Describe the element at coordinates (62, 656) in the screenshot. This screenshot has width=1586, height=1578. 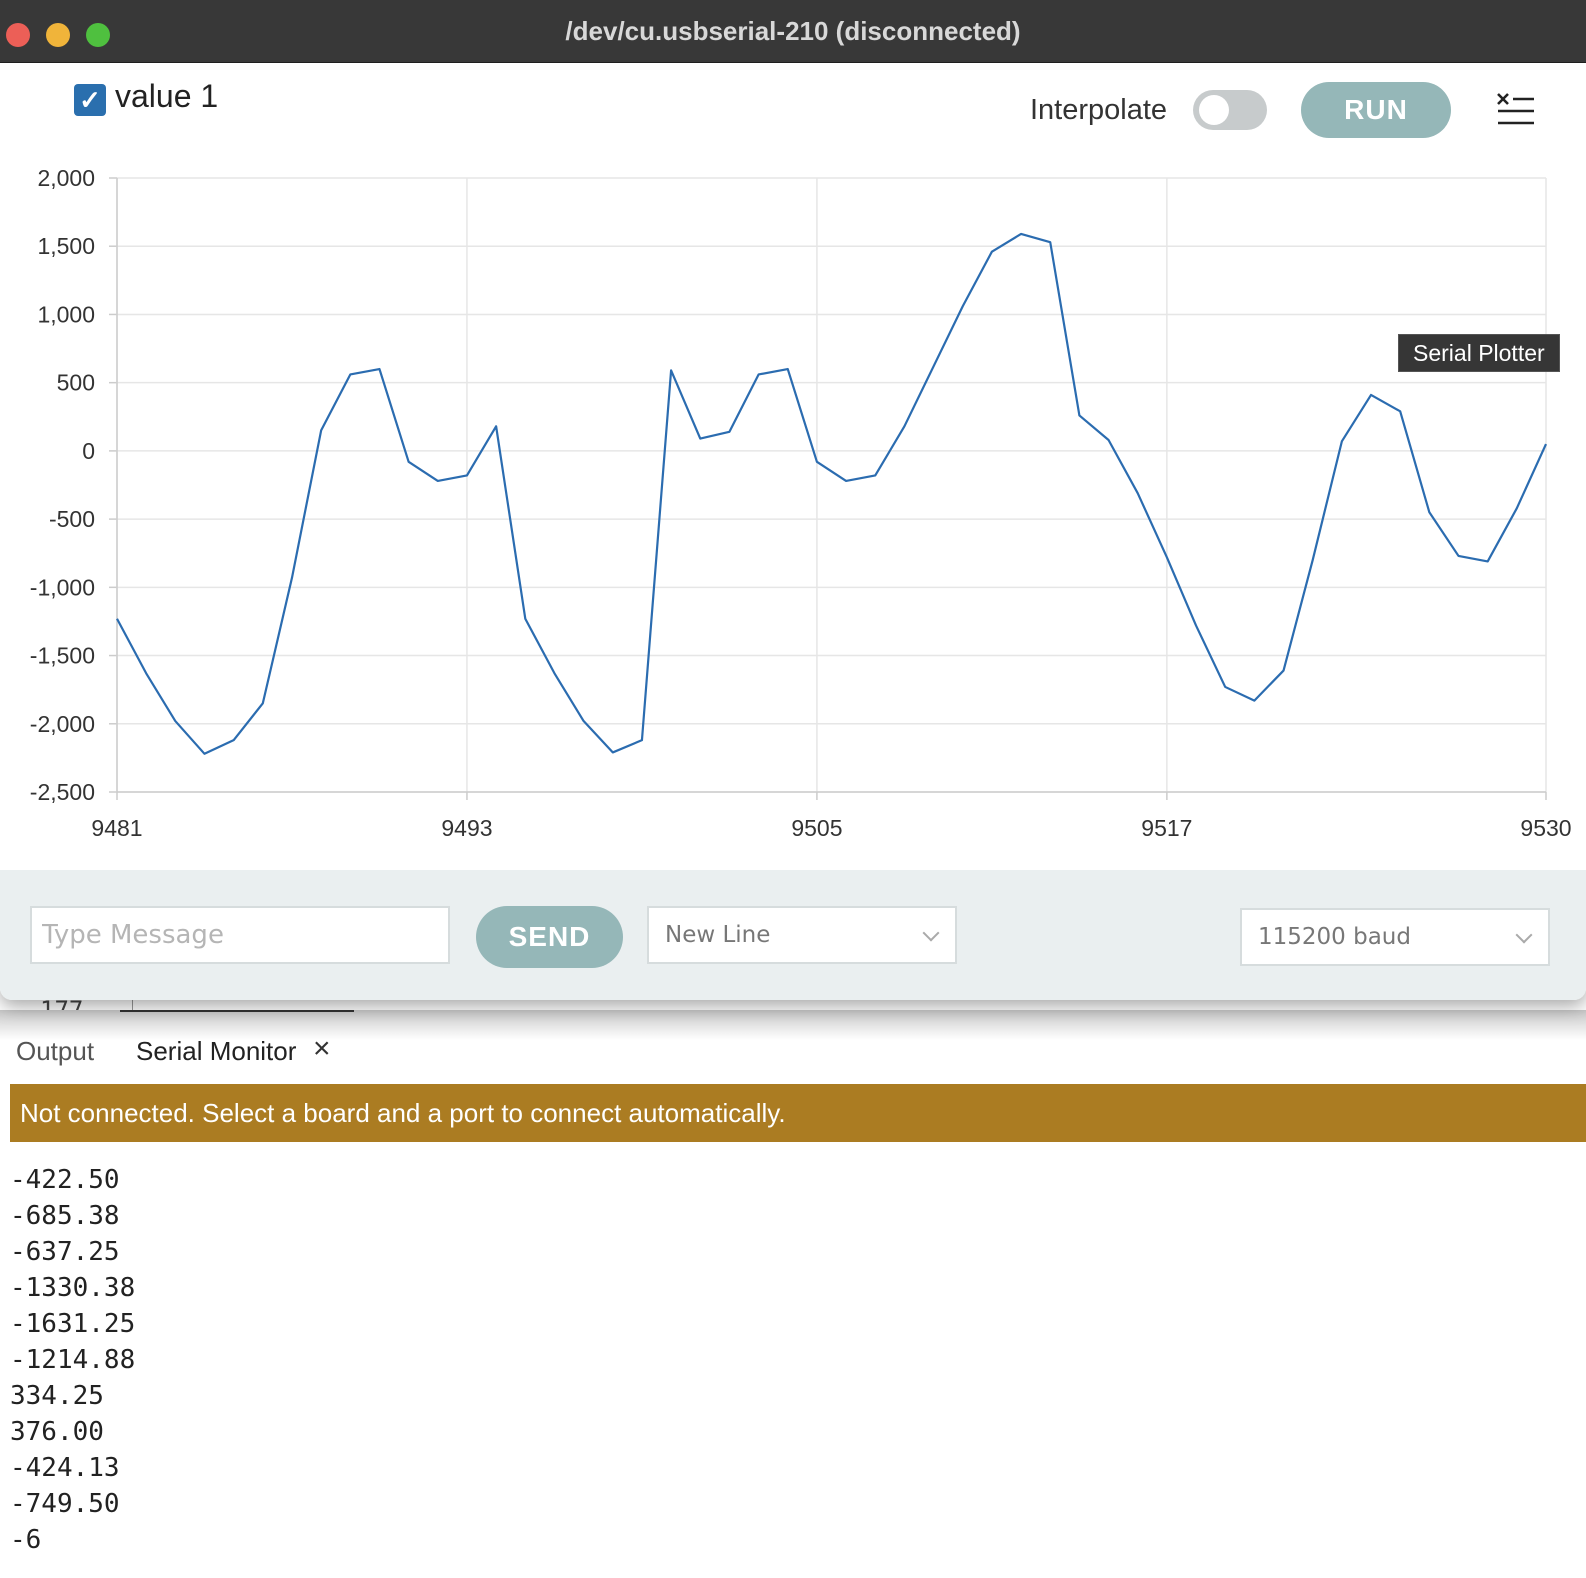
I see `y-tick-label: -1,500` at that location.